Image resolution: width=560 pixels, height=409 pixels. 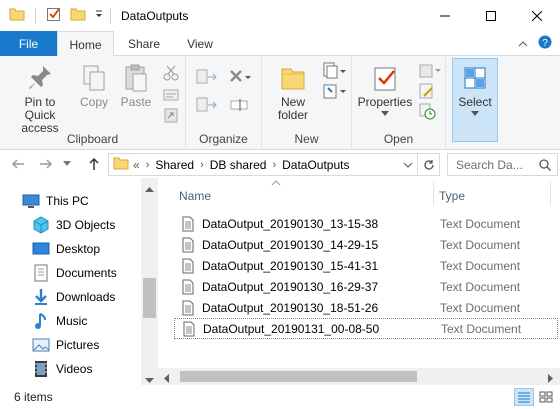 What do you see at coordinates (41, 345) in the screenshot?
I see `pictures-icon` at bounding box center [41, 345].